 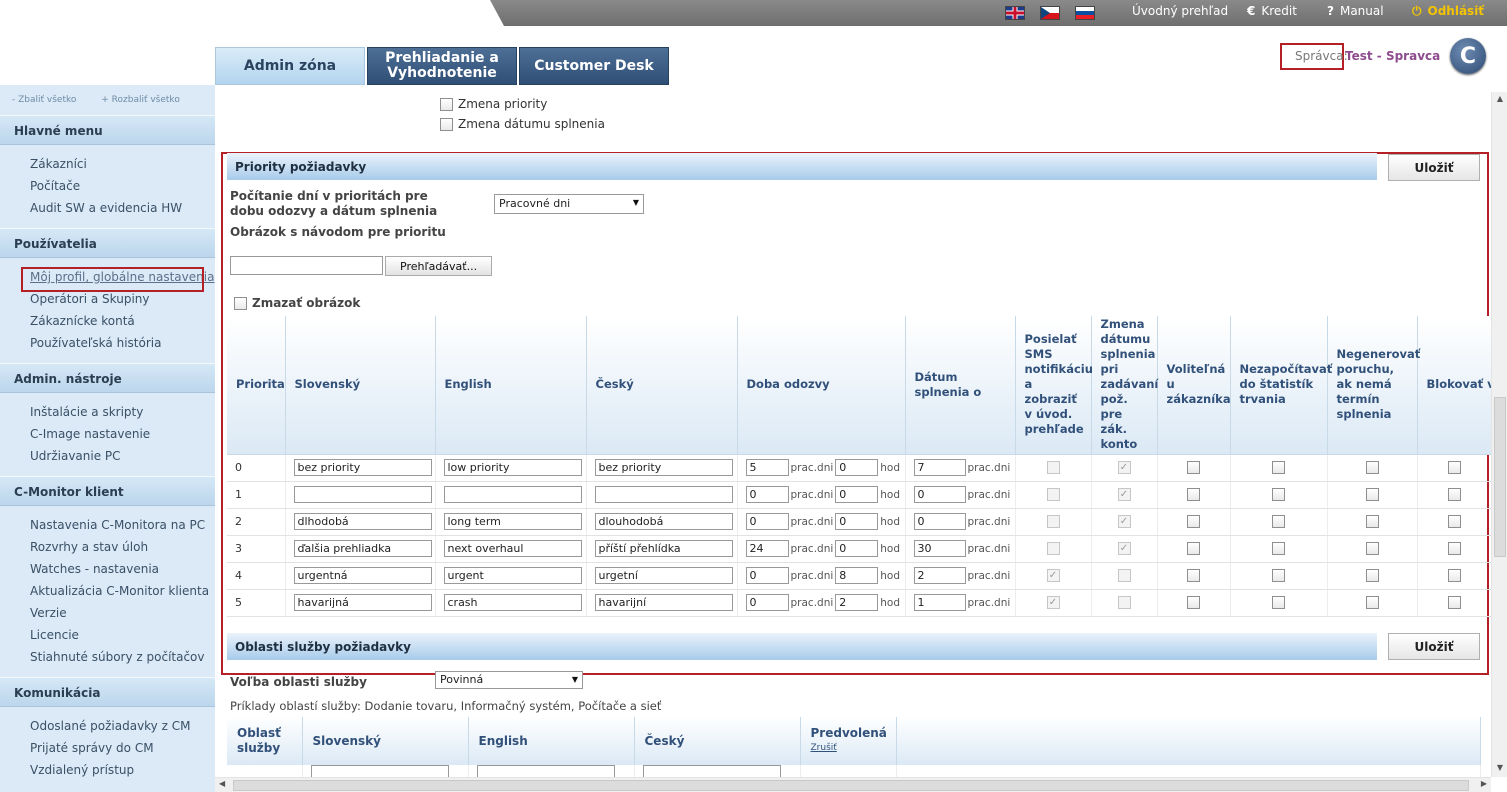 I want to click on sidebar-item-user-history: Používateľská história, so click(x=122, y=343).